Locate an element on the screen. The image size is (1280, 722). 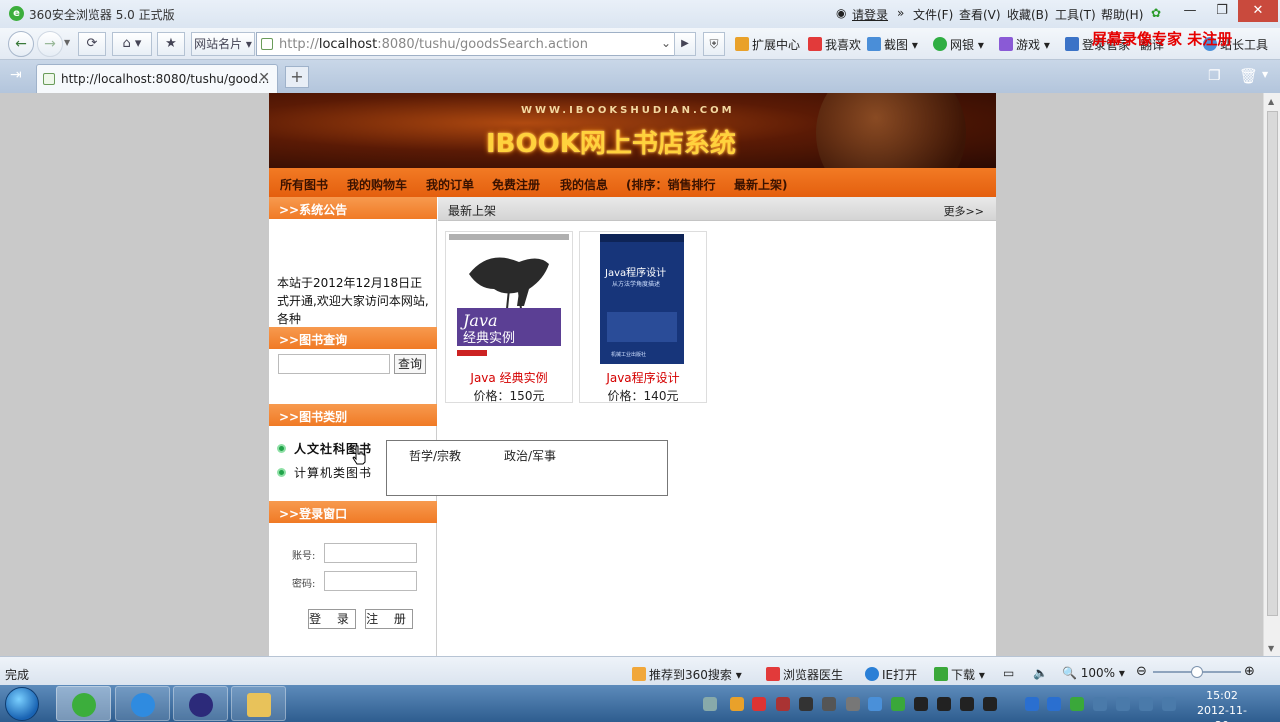
nav-my-info: 我的信息 is located at coordinates (584, 184).